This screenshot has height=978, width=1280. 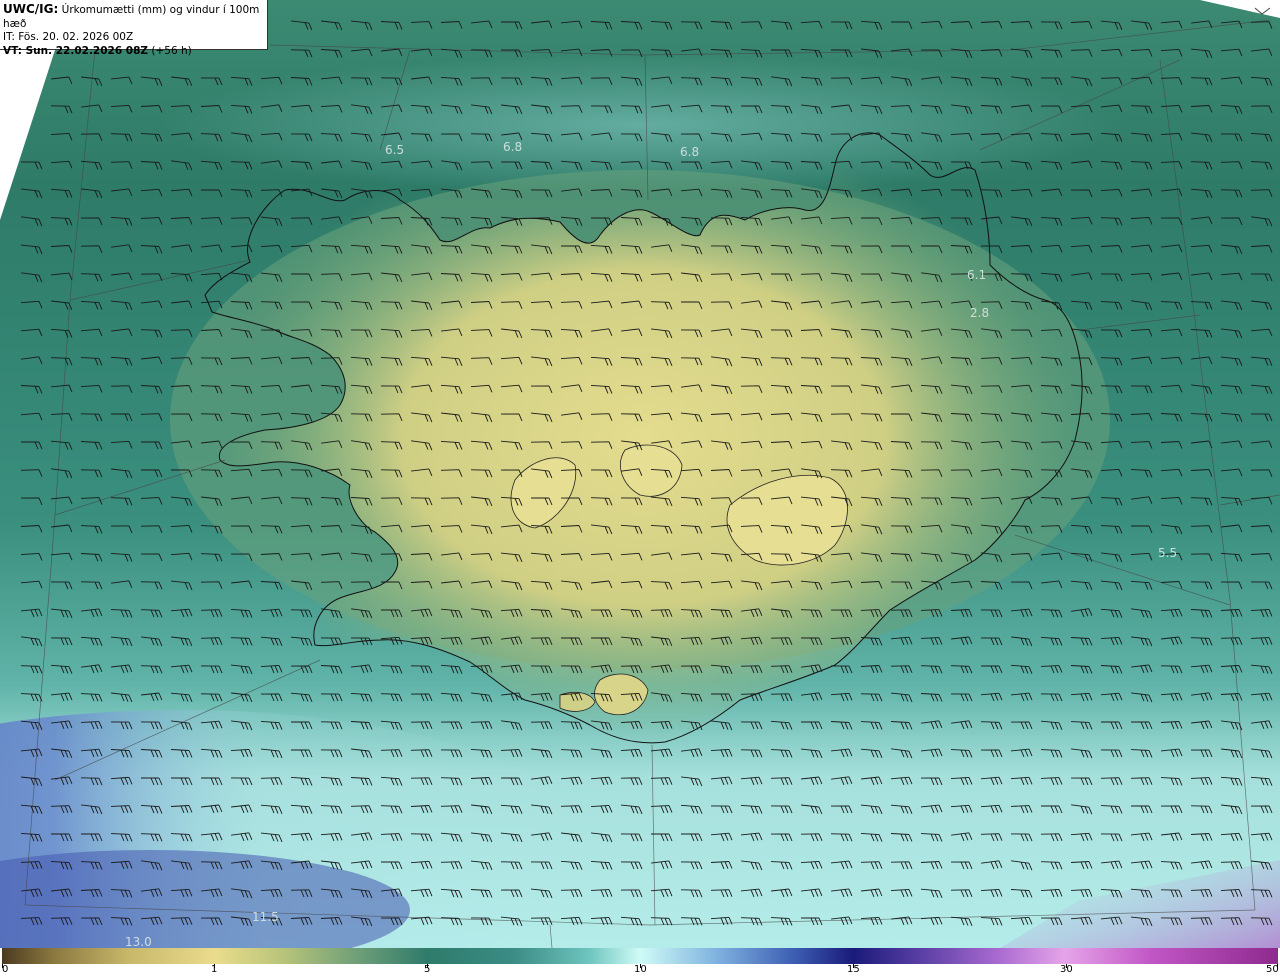 What do you see at coordinates (265, 917) in the screenshot?
I see `value-label: 11.5` at bounding box center [265, 917].